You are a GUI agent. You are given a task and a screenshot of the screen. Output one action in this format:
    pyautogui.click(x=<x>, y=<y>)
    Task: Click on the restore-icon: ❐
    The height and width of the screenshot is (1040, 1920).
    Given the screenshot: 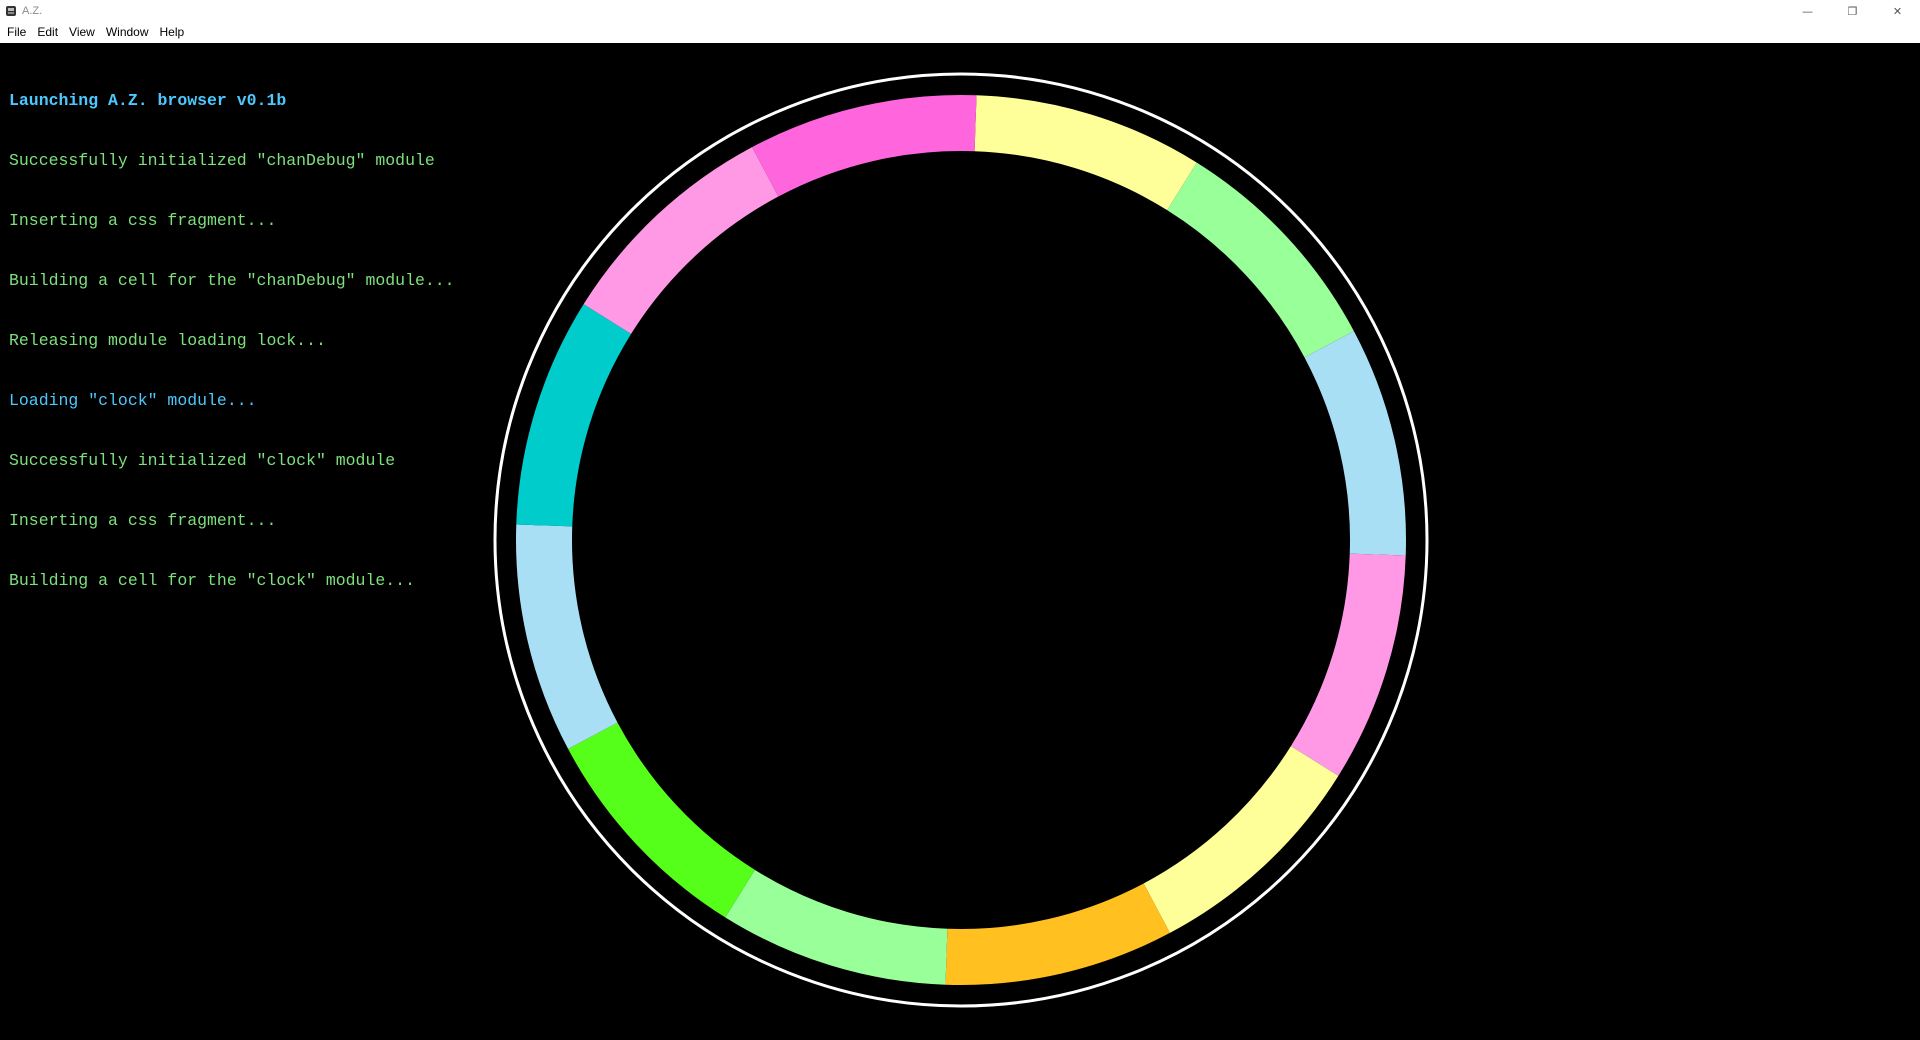 What is the action you would take?
    pyautogui.click(x=1852, y=11)
    